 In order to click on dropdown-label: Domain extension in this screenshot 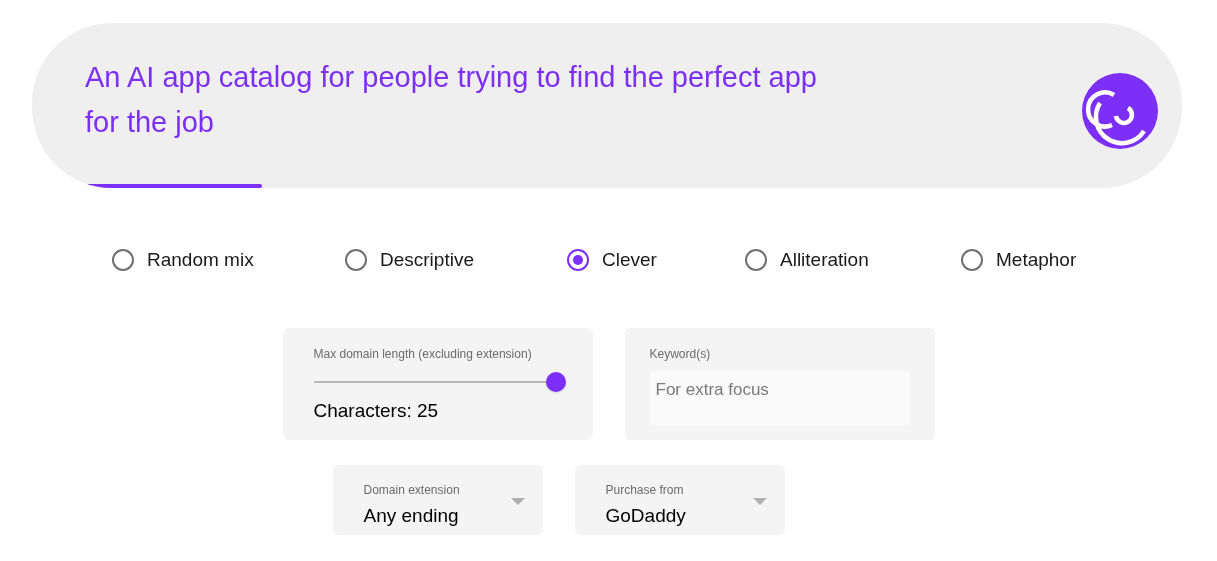, I will do `click(412, 490)`.